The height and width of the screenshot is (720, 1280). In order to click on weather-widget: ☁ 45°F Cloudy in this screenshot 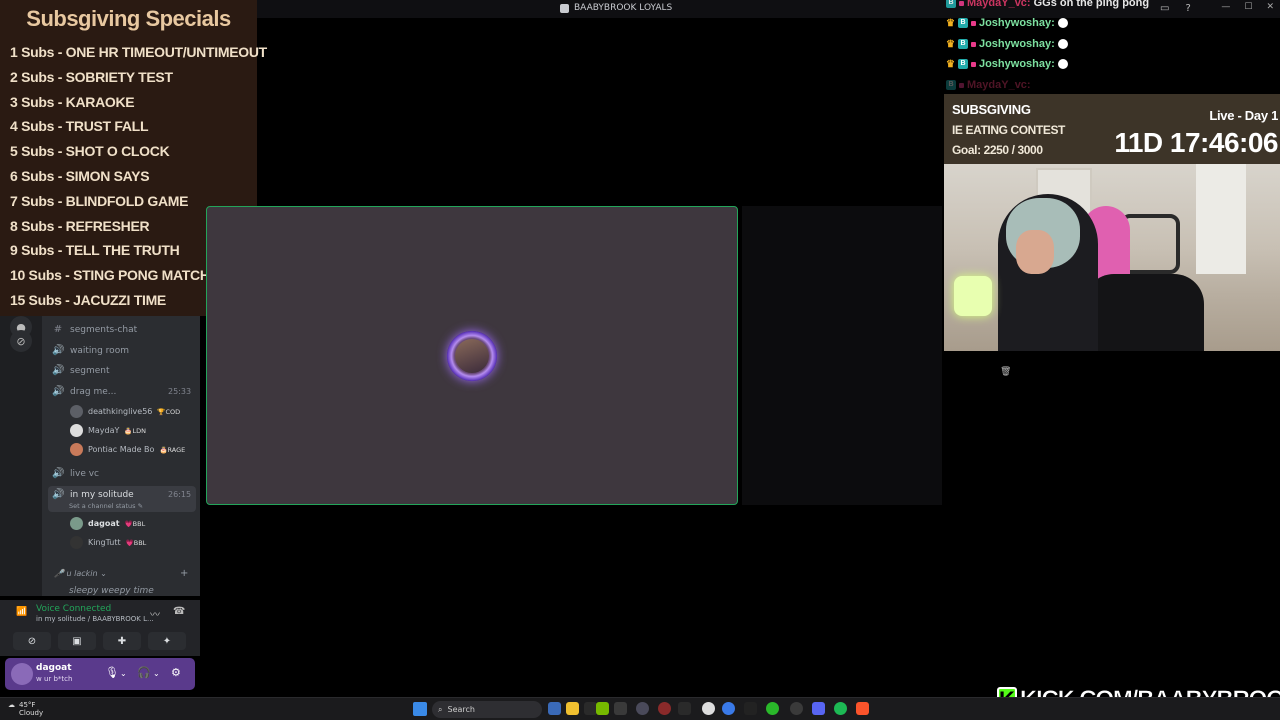, I will do `click(25, 709)`.